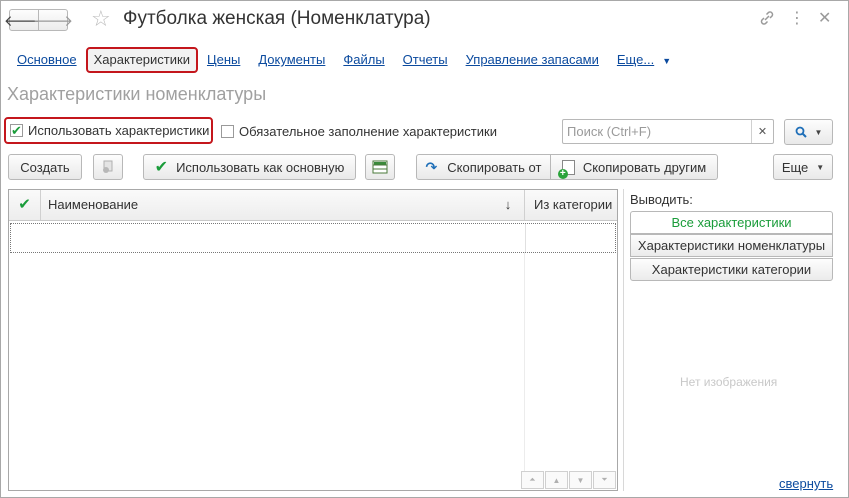 The image size is (849, 498). I want to click on copy-item-icon, so click(108, 166).